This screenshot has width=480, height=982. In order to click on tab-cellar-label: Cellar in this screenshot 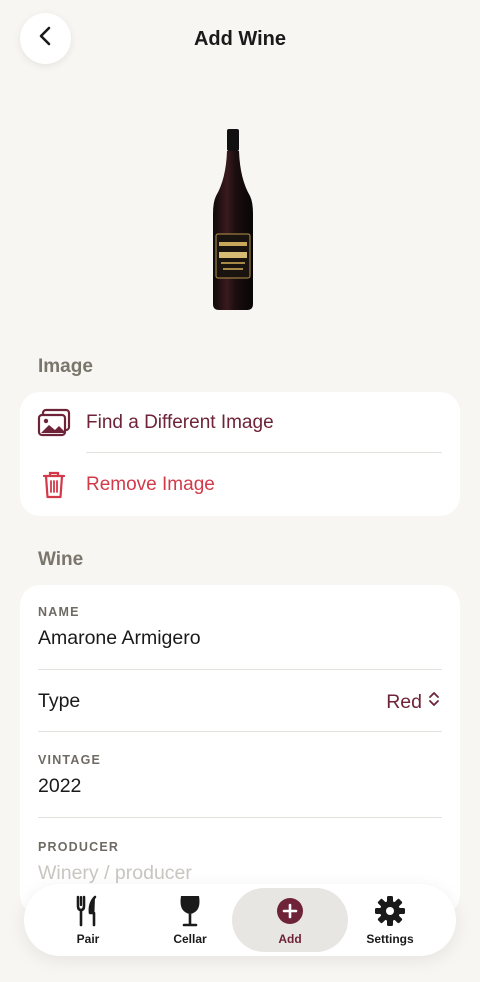, I will do `click(190, 939)`.